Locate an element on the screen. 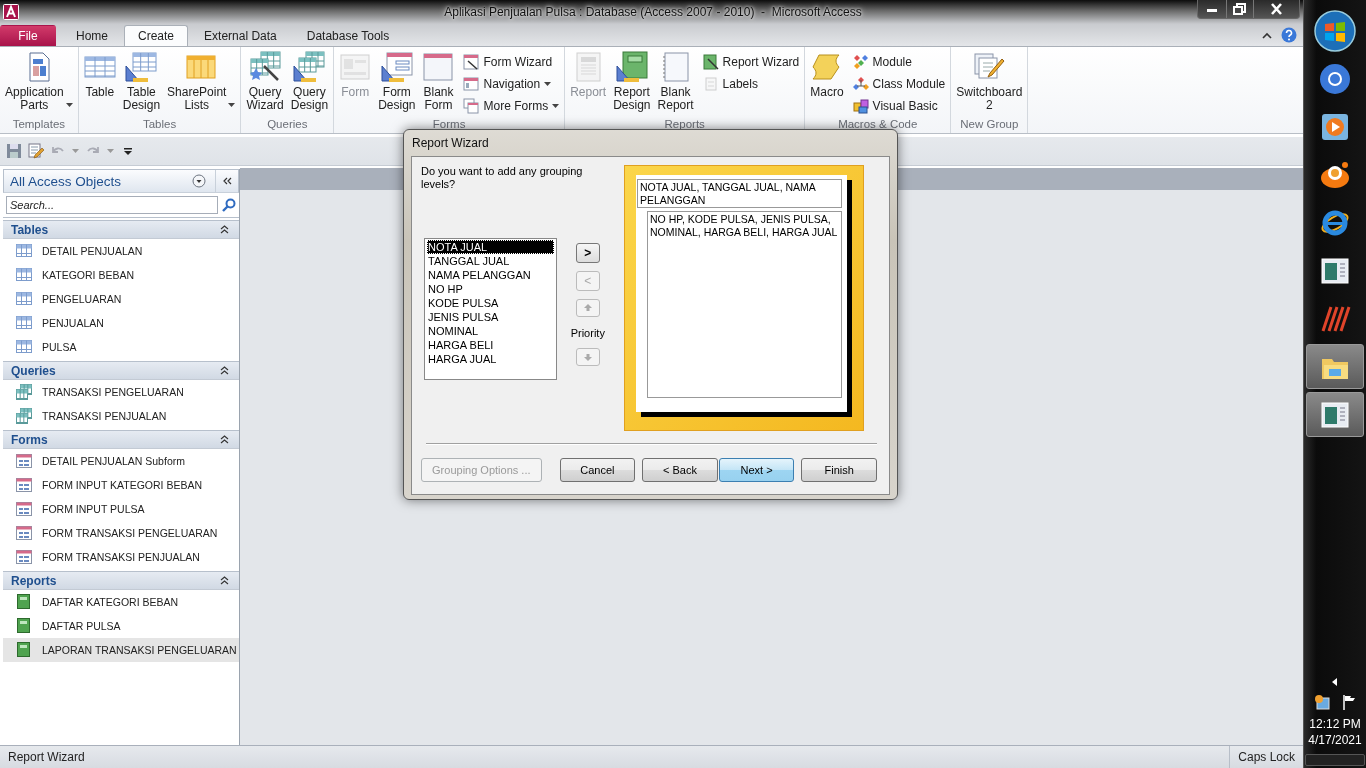 This screenshot has height=768, width=1366. ribbon-button: Switchboard 2 is located at coordinates (989, 81).